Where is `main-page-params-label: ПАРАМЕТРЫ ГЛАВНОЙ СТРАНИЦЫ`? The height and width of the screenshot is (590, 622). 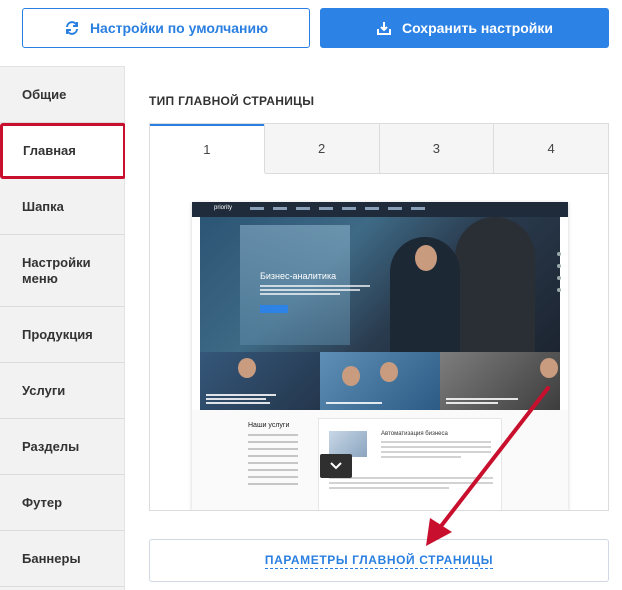
main-page-params-label: ПАРАМЕТРЫ ГЛАВНОЙ СТРАНИЦЫ is located at coordinates (379, 560).